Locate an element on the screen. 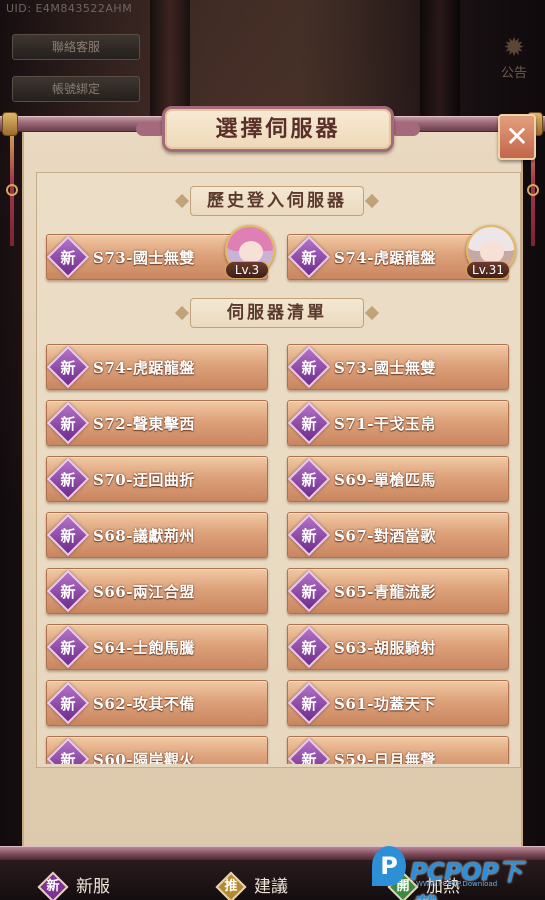  tassel-knot-left is located at coordinates (12, 190).